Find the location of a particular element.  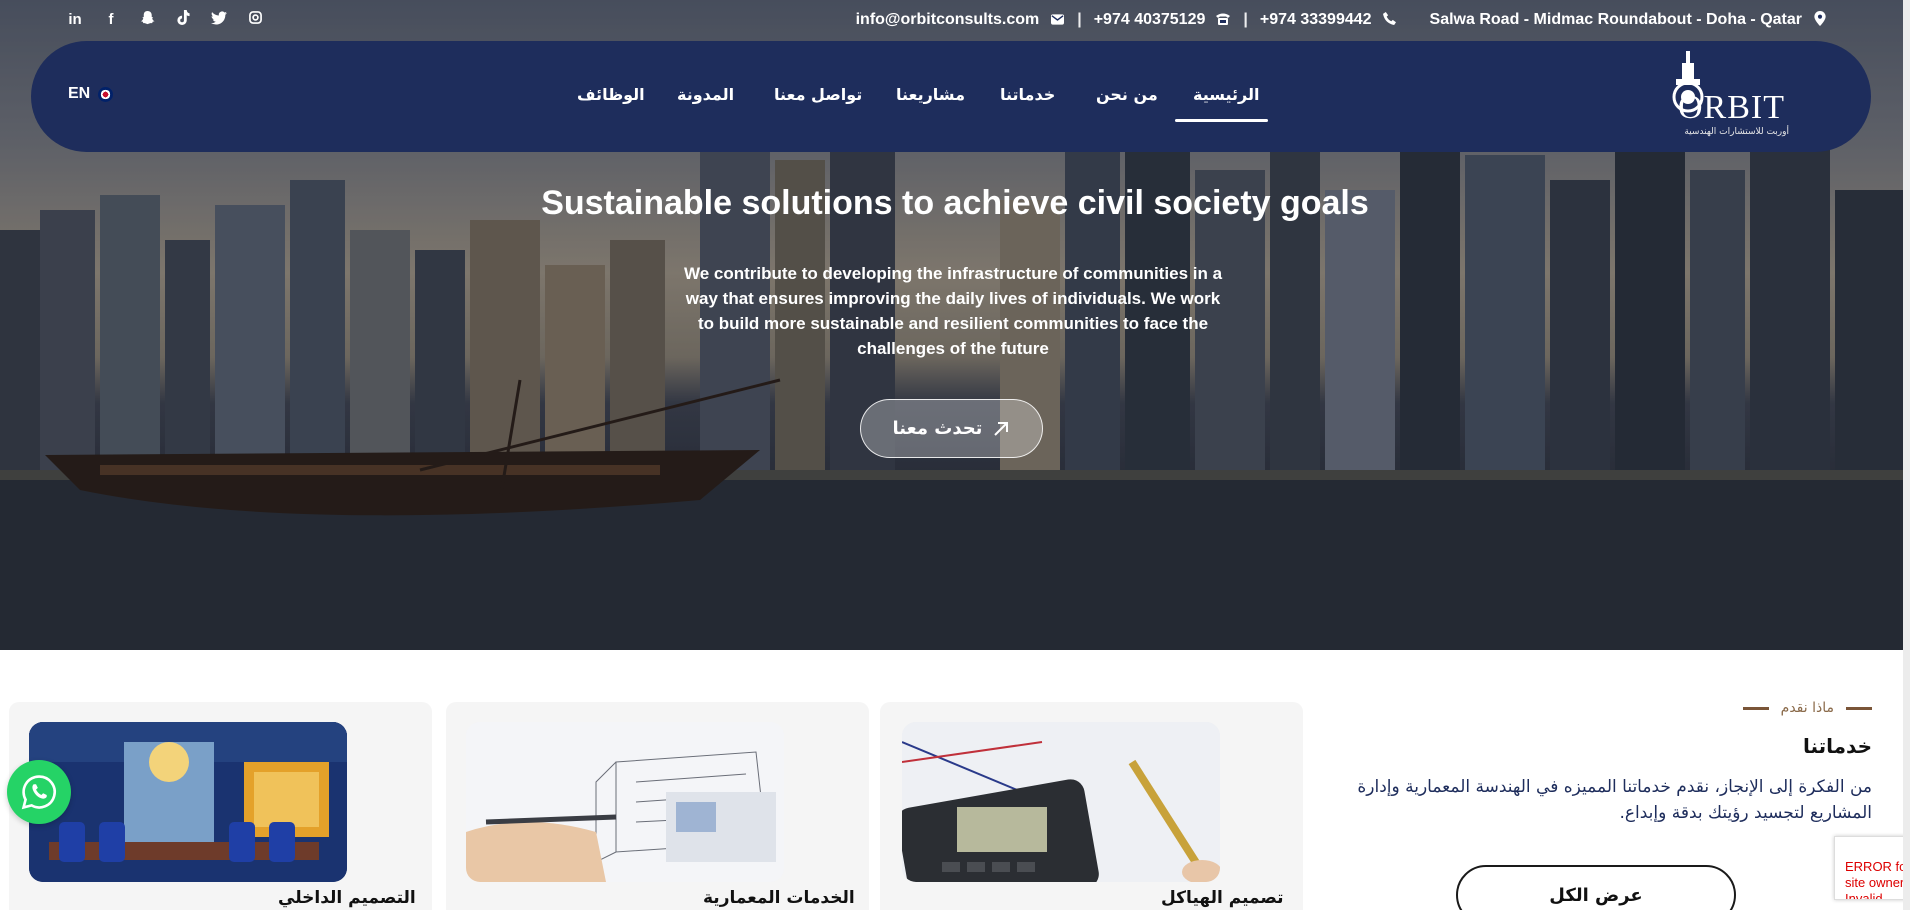

nav-item-home: الرئيسية is located at coordinates (1226, 94).